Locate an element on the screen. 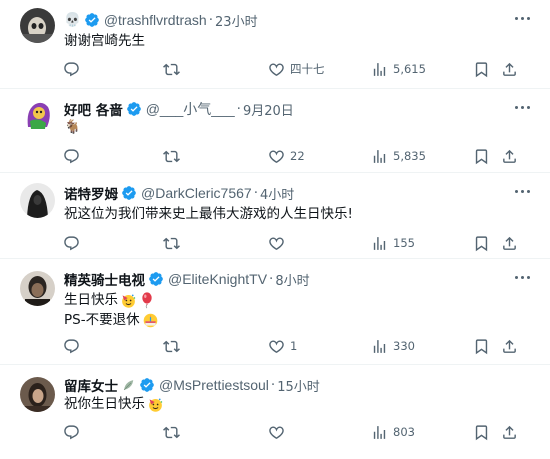 The image size is (550, 459). timestamp: 9月20日 is located at coordinates (268, 109).